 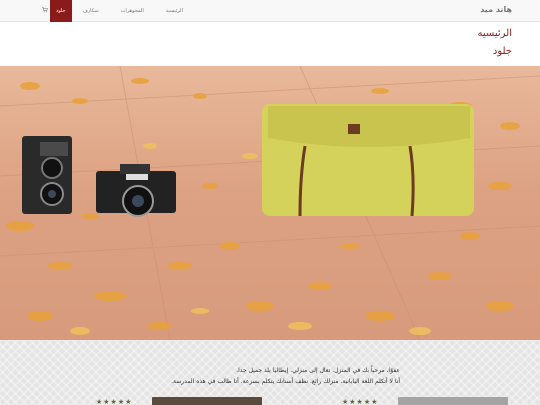 I want to click on page-subtitle: جلود, so click(x=502, y=51).